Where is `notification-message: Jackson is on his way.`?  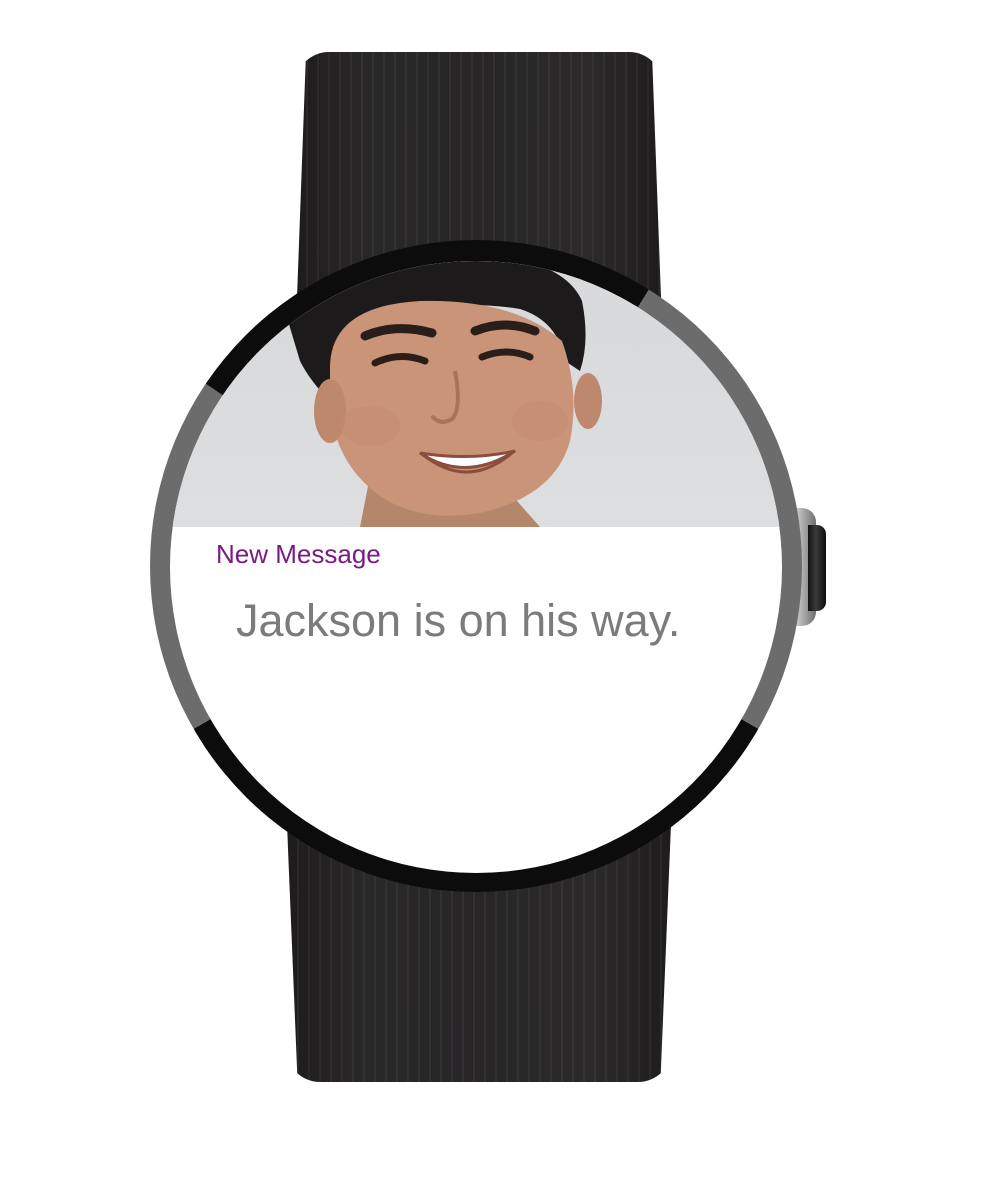
notification-message: Jackson is on his way. is located at coordinates (458, 620).